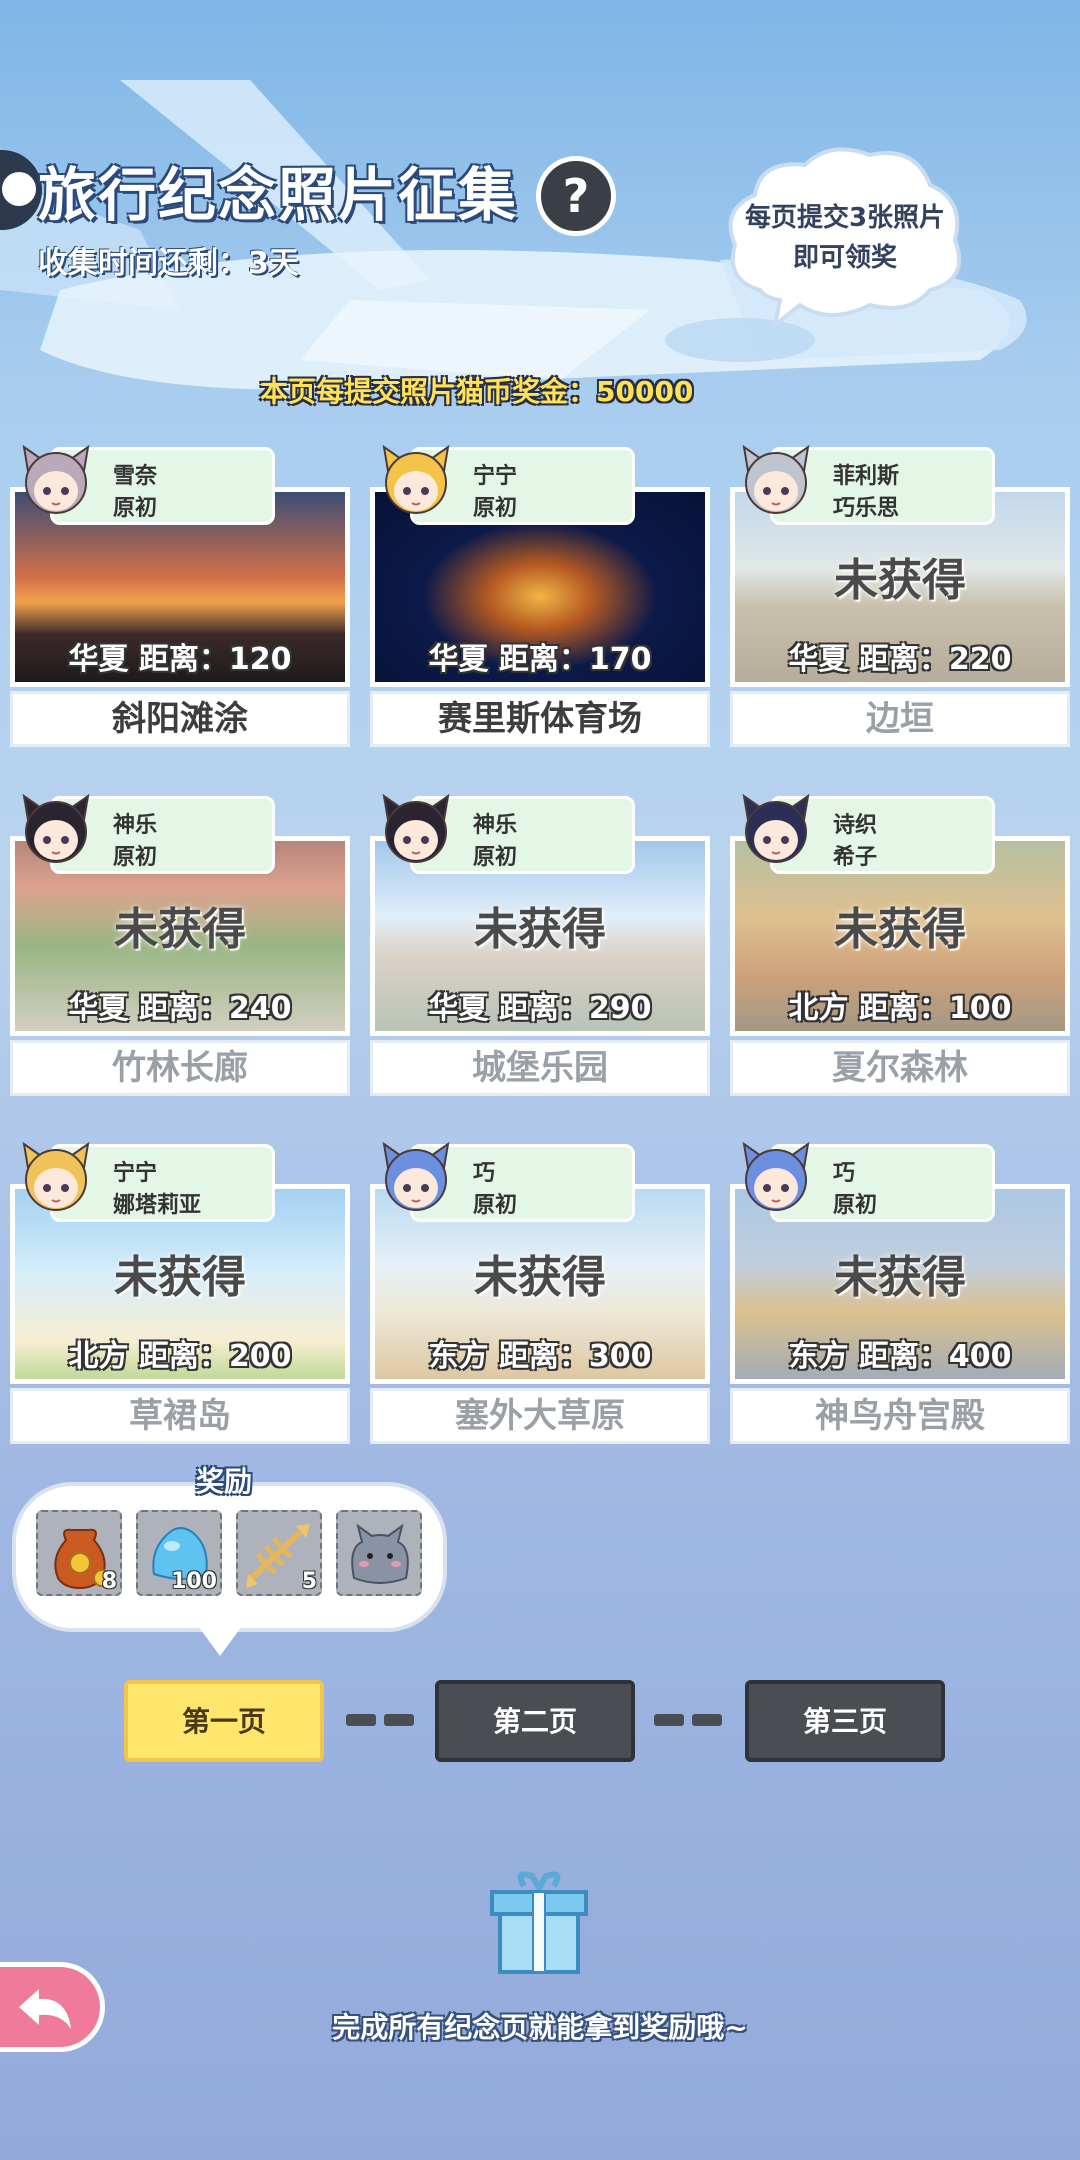 This screenshot has width=1080, height=2160. What do you see at coordinates (900, 1356) in the screenshot?
I see `card-distance: 东方 距离：400` at bounding box center [900, 1356].